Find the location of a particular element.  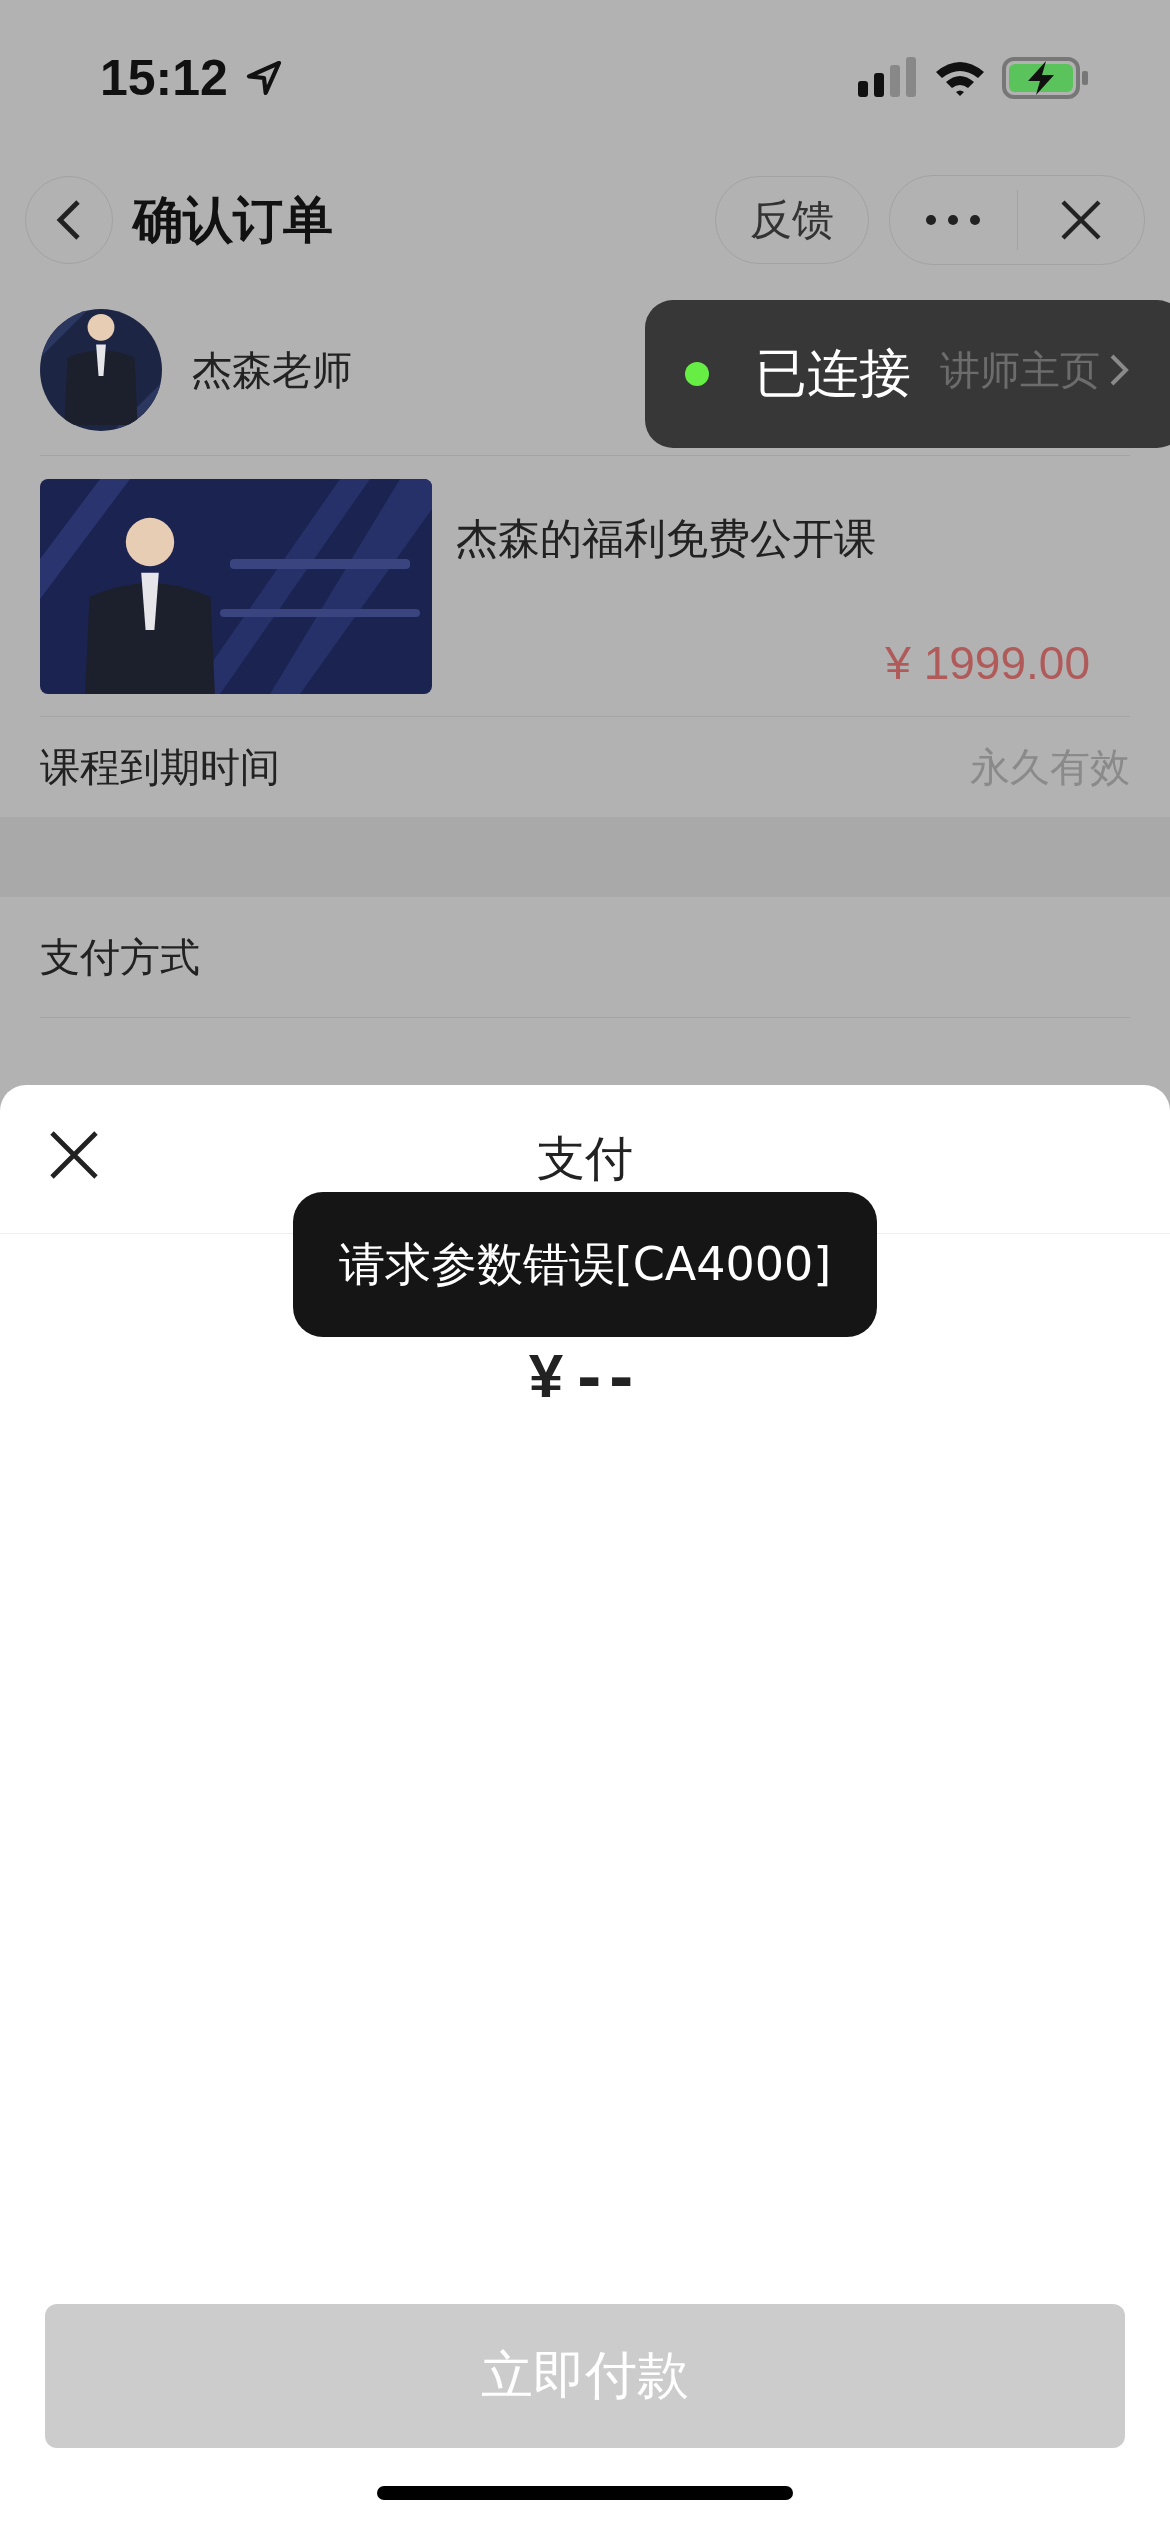

course-price: ¥ 1999.00 is located at coordinates (987, 662).